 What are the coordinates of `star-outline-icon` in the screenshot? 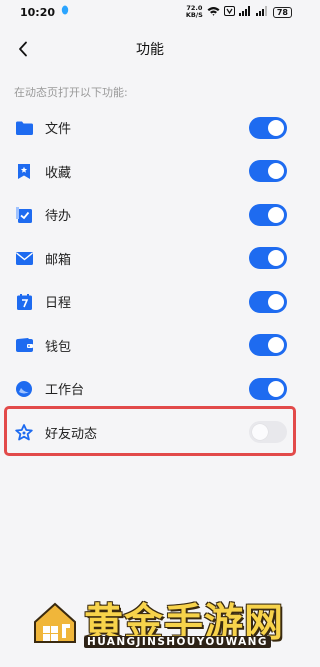 It's located at (24, 432).